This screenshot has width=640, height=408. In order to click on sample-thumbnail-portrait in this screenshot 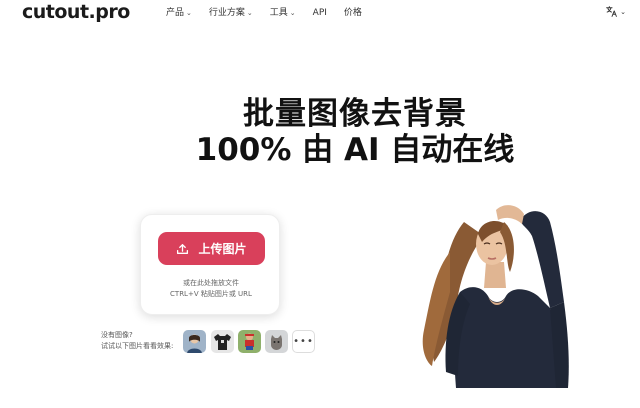, I will do `click(194, 341)`.